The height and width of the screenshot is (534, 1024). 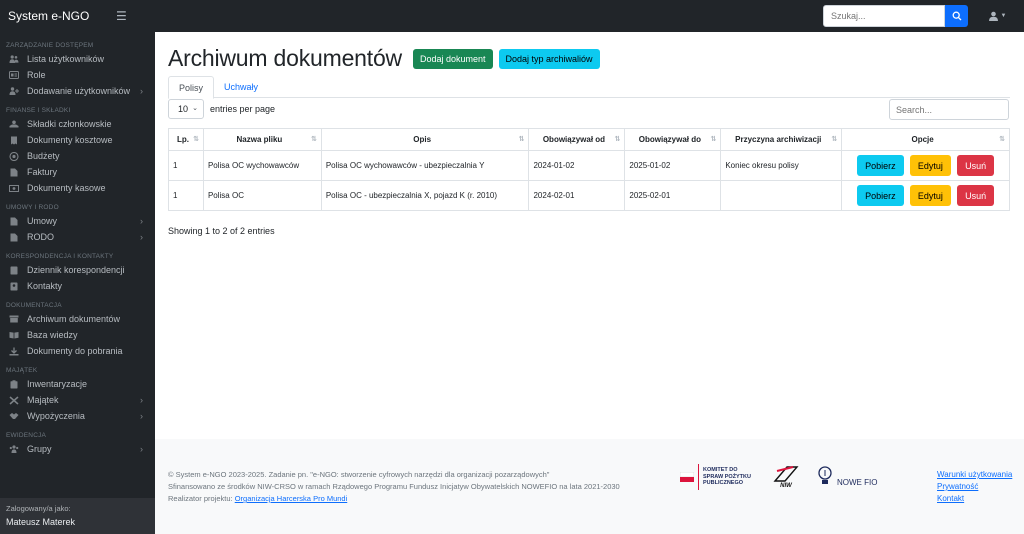 What do you see at coordinates (781, 165) in the screenshot?
I see `cell-archive-reason: Koniec okresu polisy` at bounding box center [781, 165].